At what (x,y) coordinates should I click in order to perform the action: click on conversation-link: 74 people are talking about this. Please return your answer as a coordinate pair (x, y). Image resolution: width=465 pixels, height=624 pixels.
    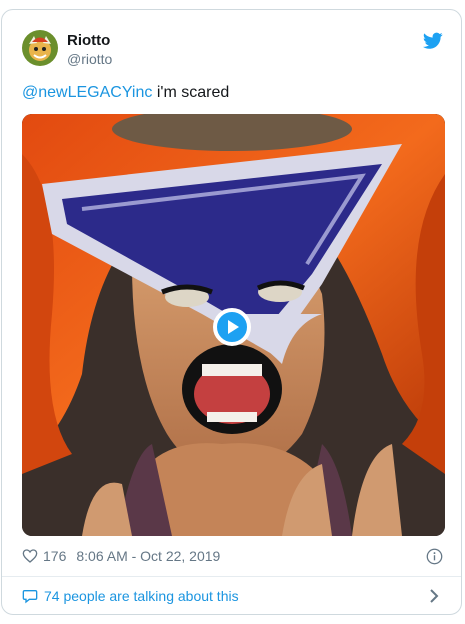
    Looking at the image, I should click on (130, 596).